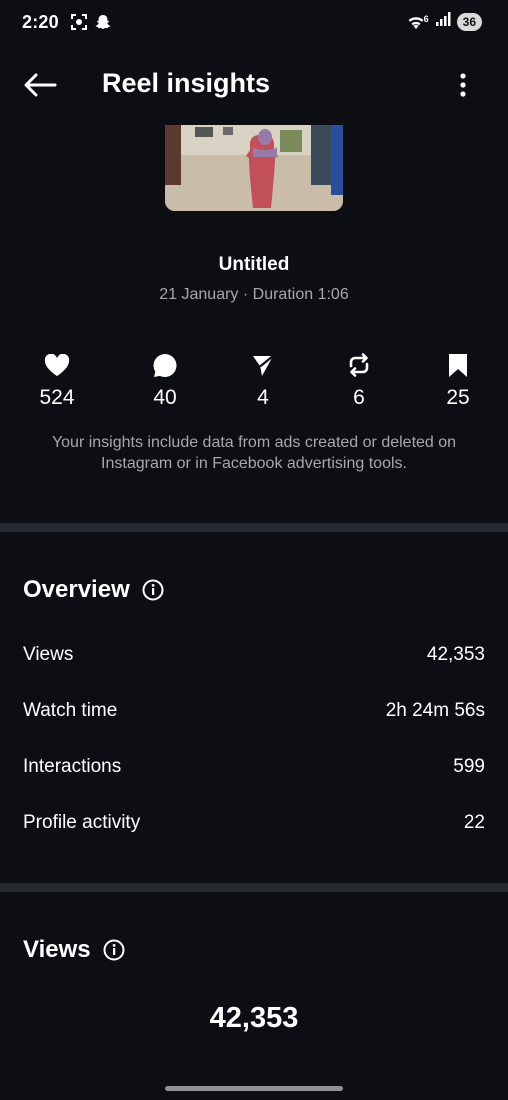 The width and height of the screenshot is (508, 1100). I want to click on row-label: Watch time, so click(70, 710).